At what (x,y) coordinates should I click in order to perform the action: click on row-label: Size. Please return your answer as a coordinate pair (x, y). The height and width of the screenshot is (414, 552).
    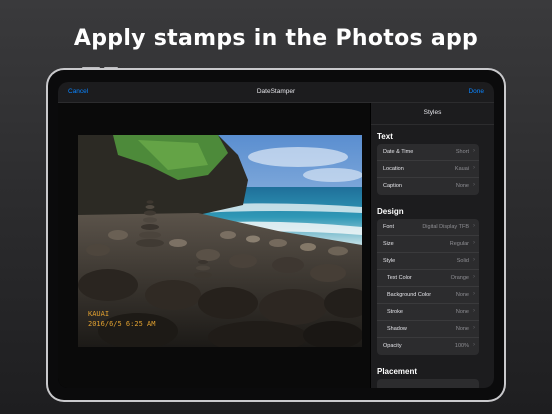
    Looking at the image, I should click on (388, 244).